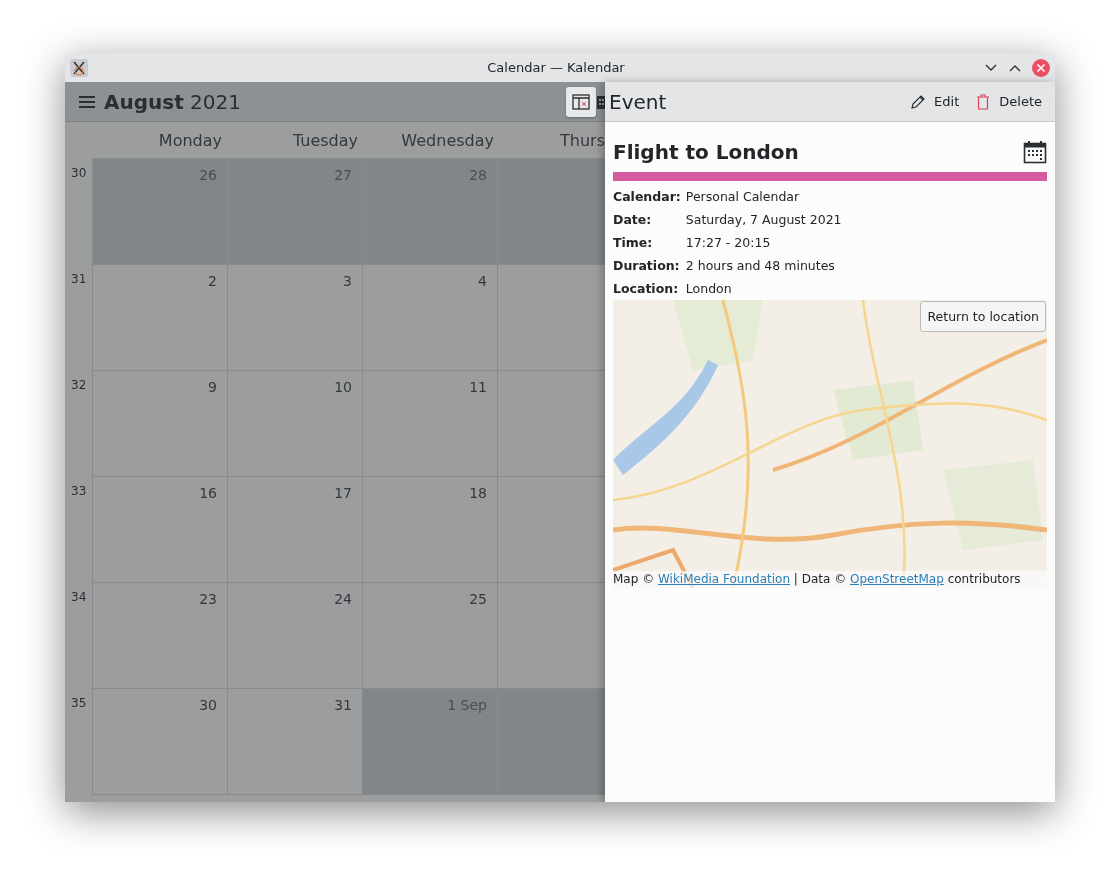 The image size is (1120, 879). I want to click on event-title: Flight to London, so click(706, 152).